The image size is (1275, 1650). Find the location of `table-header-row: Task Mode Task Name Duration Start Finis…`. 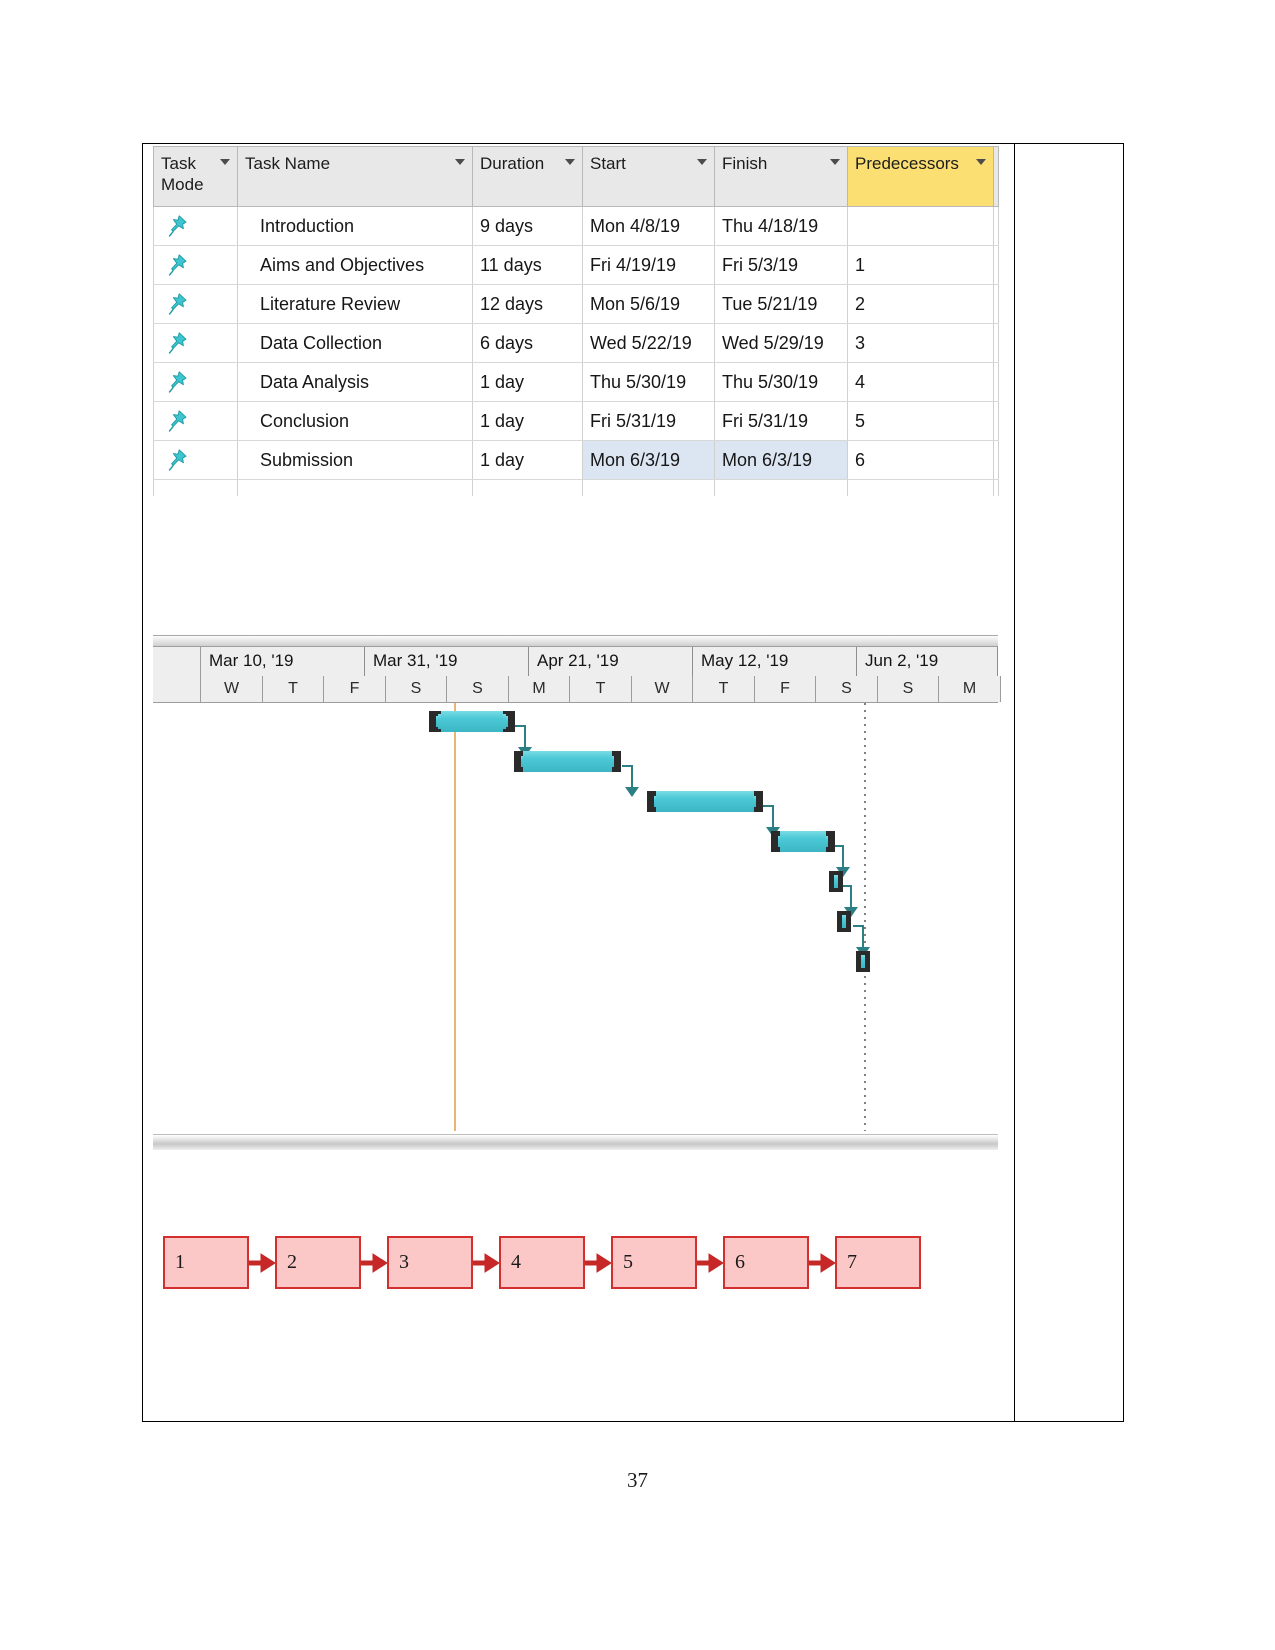

table-header-row: Task Mode Task Name Duration Start Finis… is located at coordinates (576, 176).